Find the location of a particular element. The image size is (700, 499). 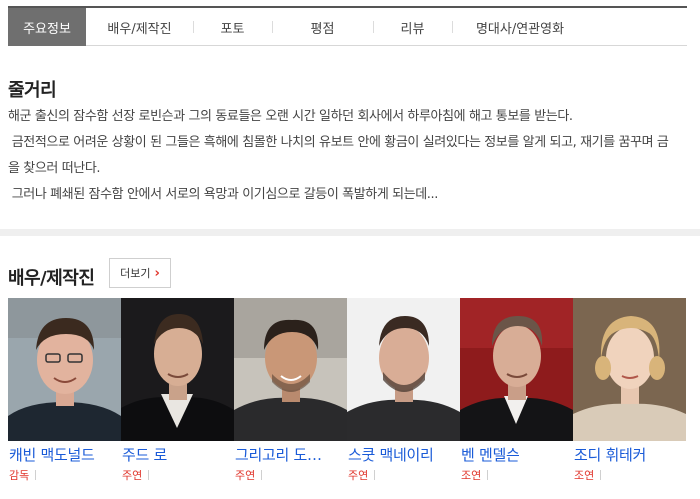

tab-photo: 포토 is located at coordinates (232, 27).